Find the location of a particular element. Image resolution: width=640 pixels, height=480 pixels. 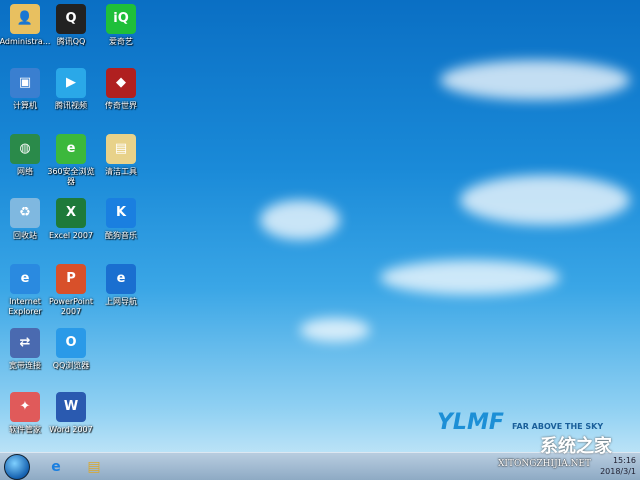

desktop-icon: ▶ 腾讯视频 is located at coordinates (71, 89).